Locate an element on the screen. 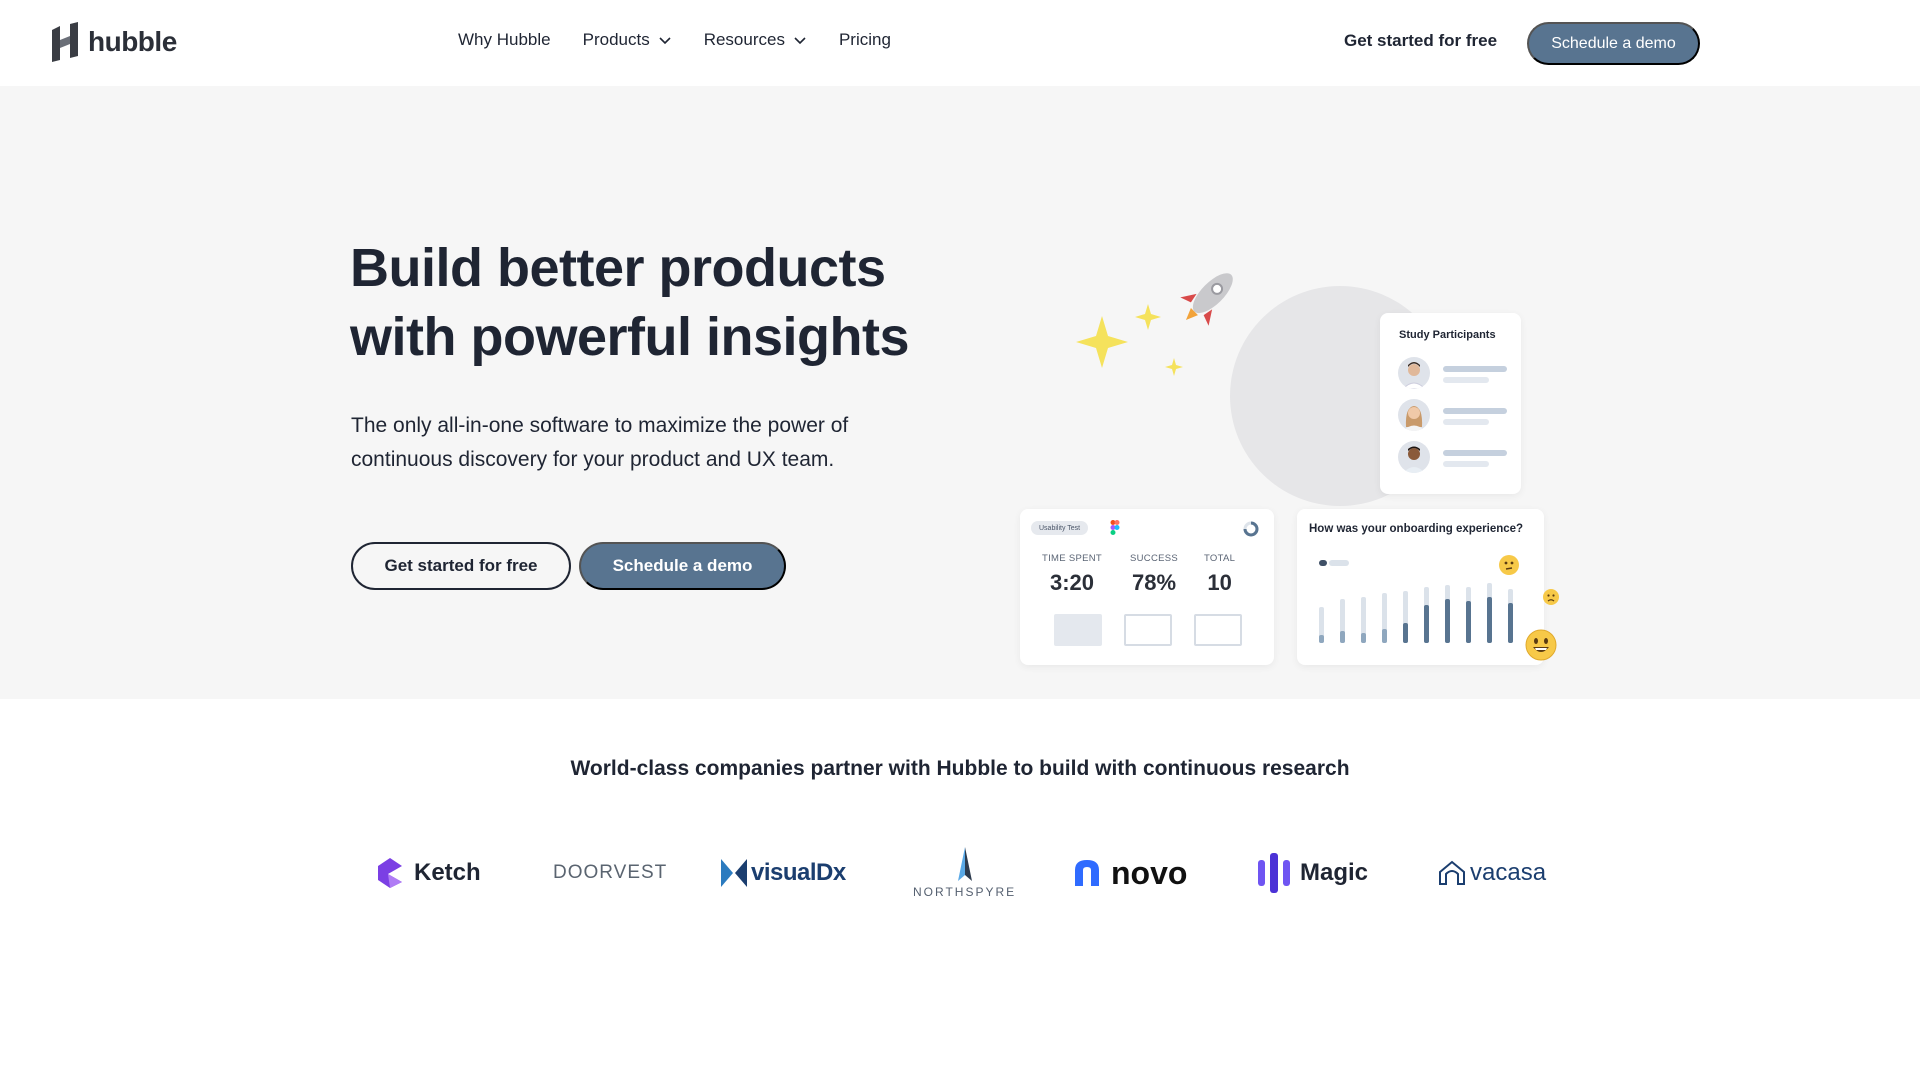 The width and height of the screenshot is (1920, 1080). main-nav: Why Hubble Products Resources Pricing is located at coordinates (674, 40).